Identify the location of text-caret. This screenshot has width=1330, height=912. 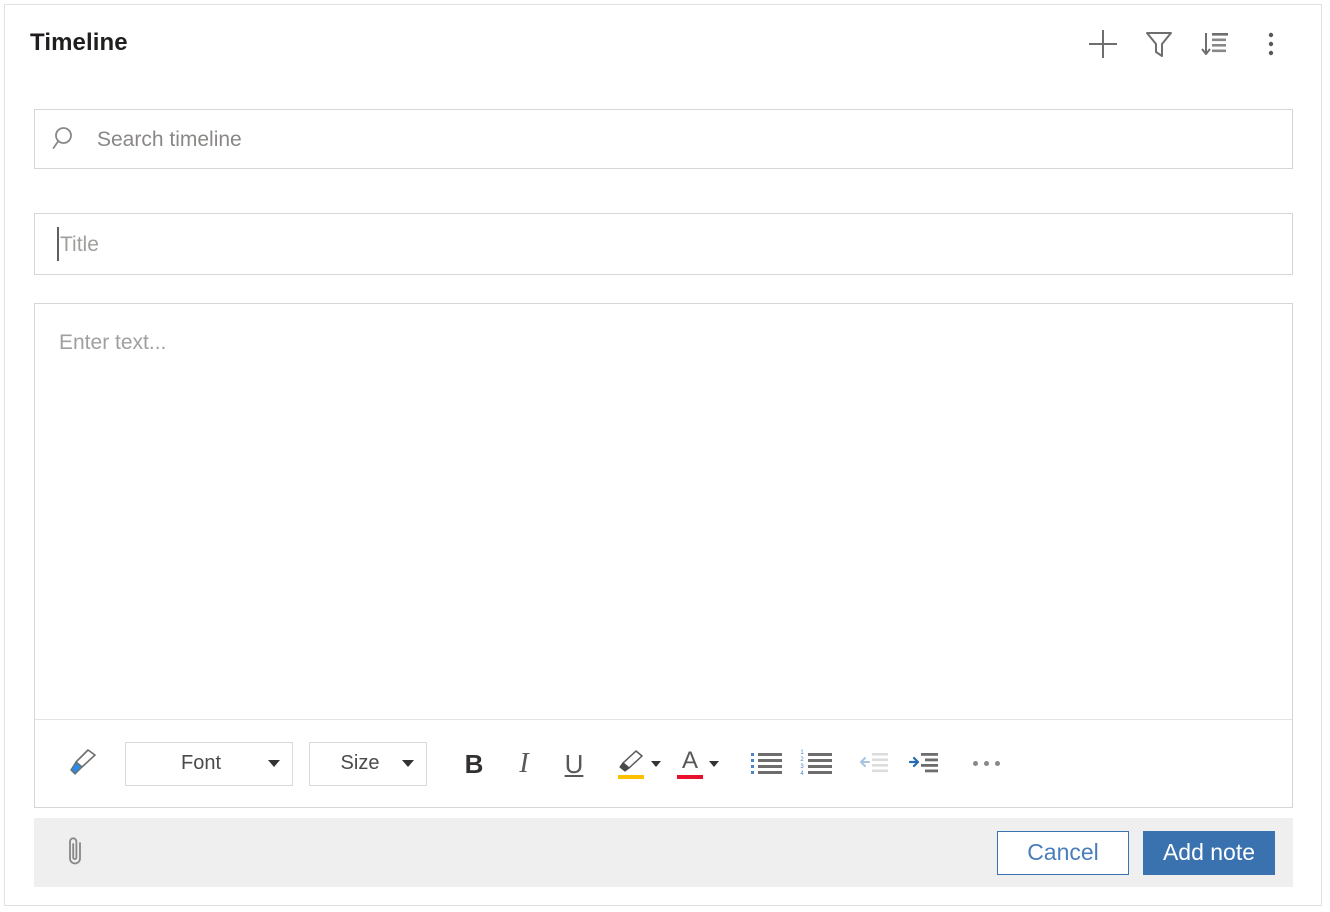
(58, 244).